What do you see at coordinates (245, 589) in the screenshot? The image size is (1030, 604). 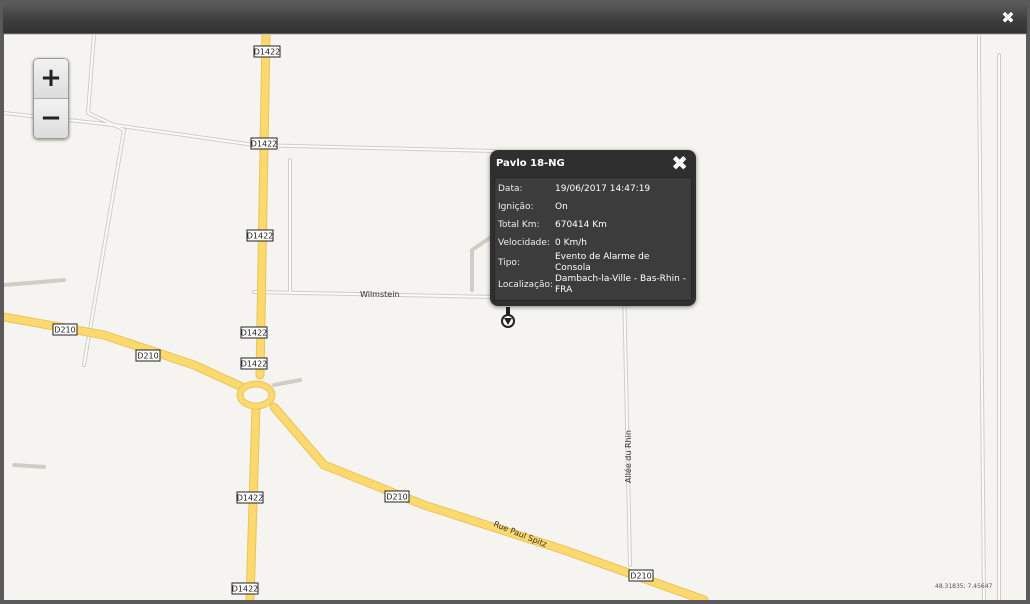 I see `road-label-d1422-g: D1422` at bounding box center [245, 589].